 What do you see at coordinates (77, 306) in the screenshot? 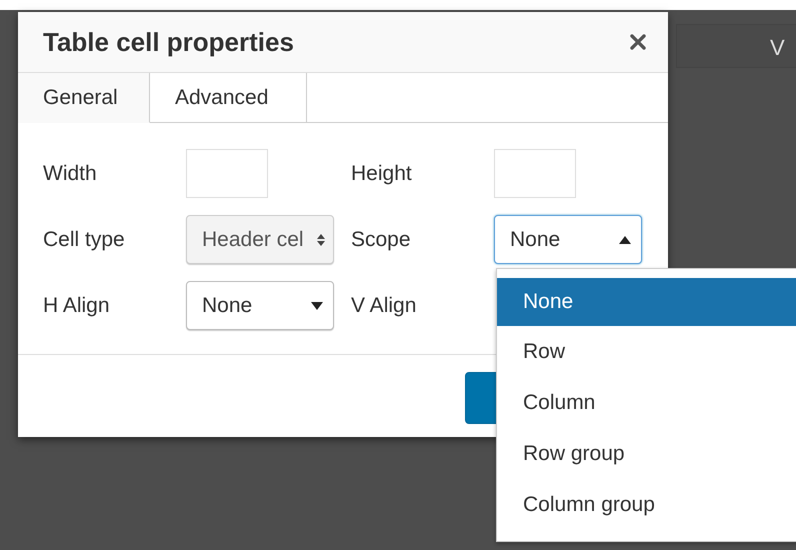
I see `field-label: H Align` at bounding box center [77, 306].